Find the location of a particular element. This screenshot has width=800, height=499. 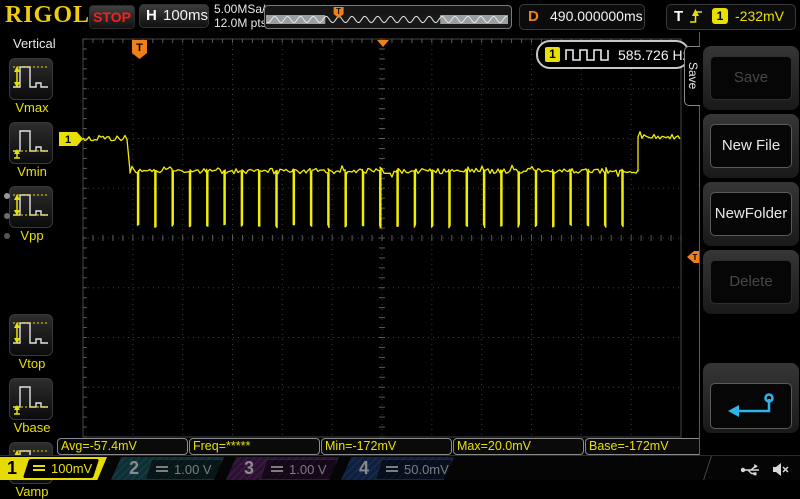

trigger-label: T is located at coordinates (679, 16).